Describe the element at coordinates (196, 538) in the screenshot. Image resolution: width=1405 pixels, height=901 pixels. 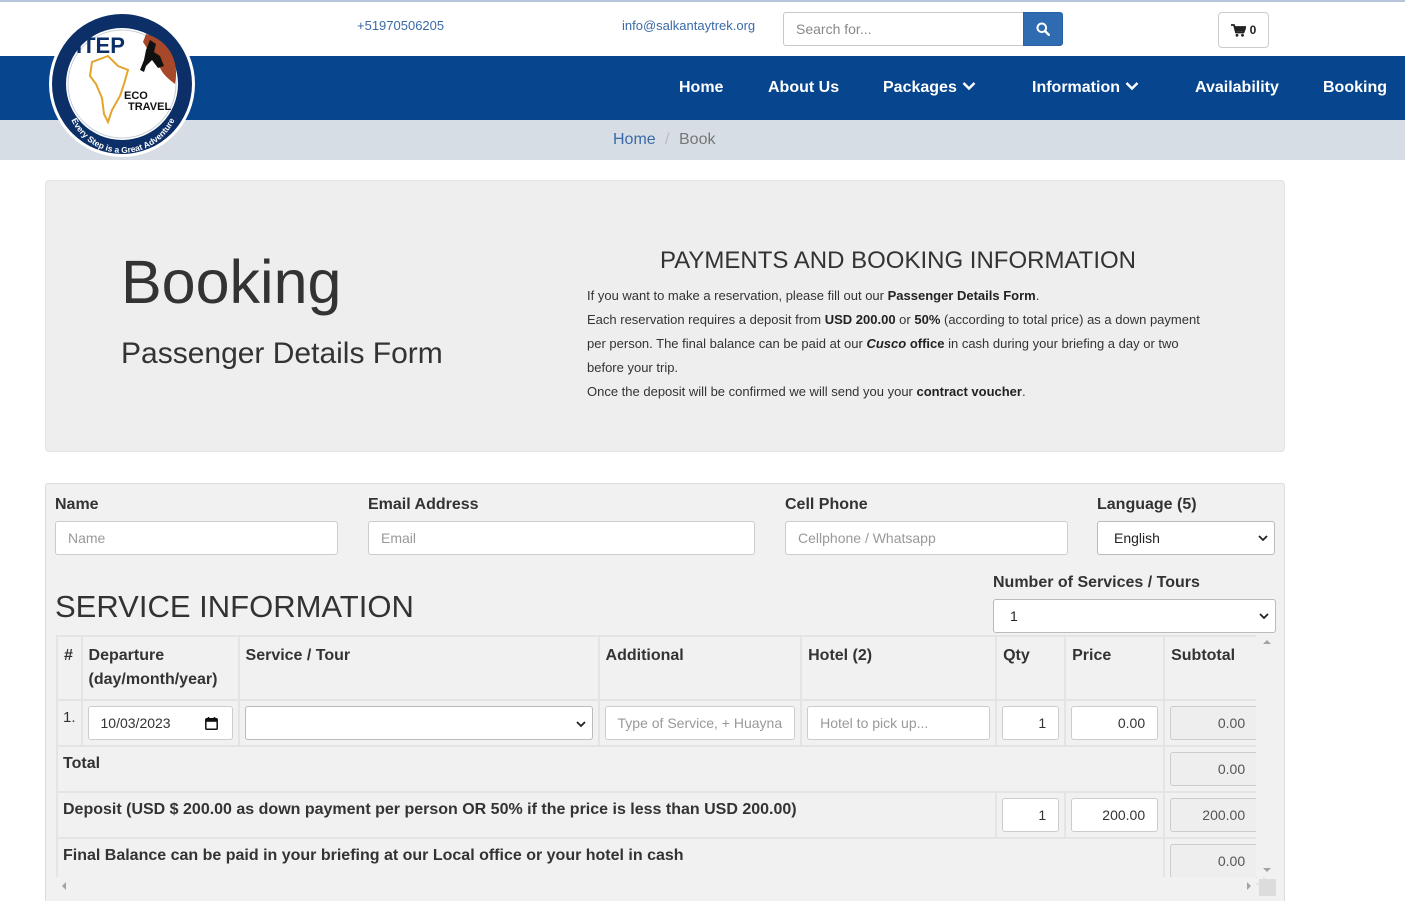
I see `name-input` at that location.